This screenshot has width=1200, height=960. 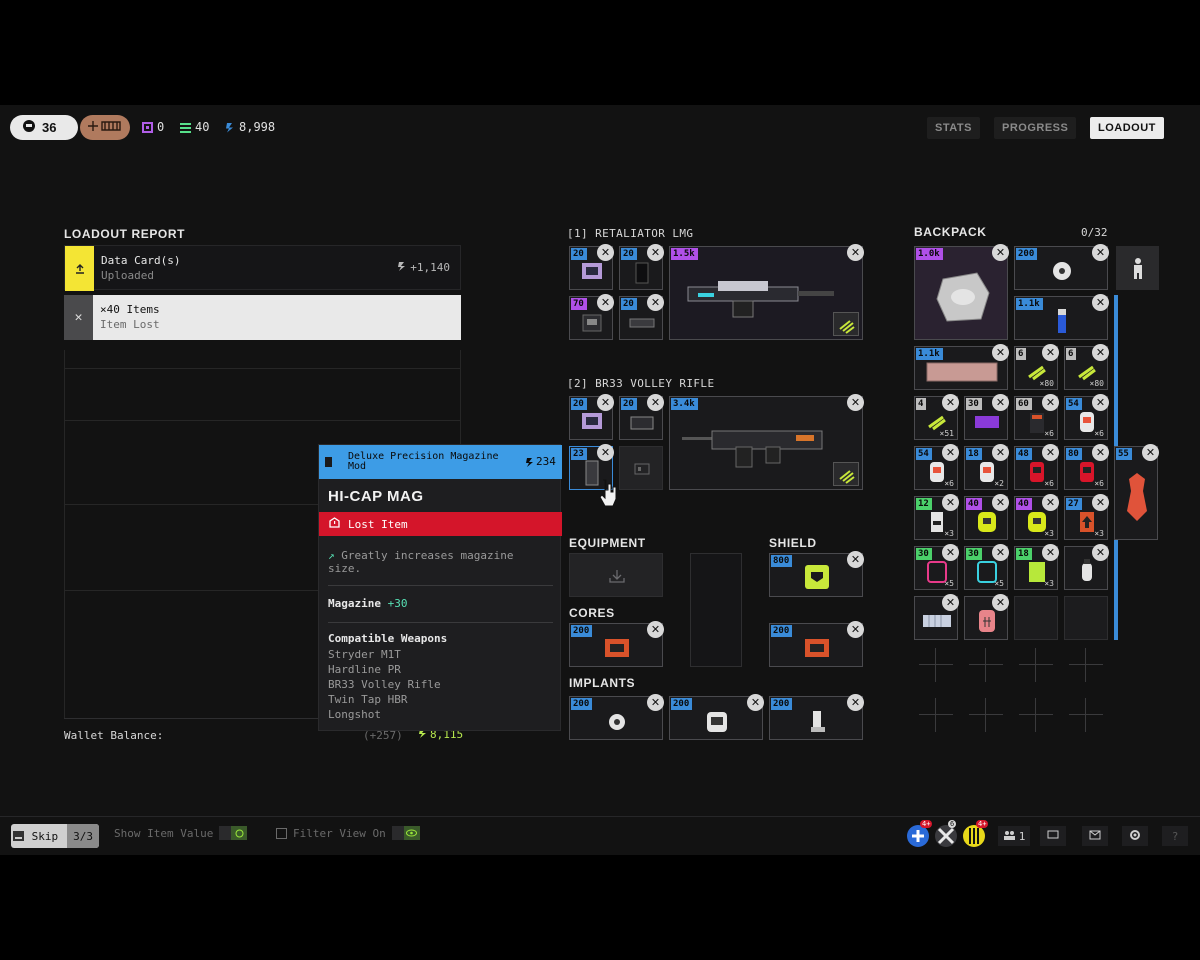 I want to click on runner-shell-badge, so click(x=105, y=127).